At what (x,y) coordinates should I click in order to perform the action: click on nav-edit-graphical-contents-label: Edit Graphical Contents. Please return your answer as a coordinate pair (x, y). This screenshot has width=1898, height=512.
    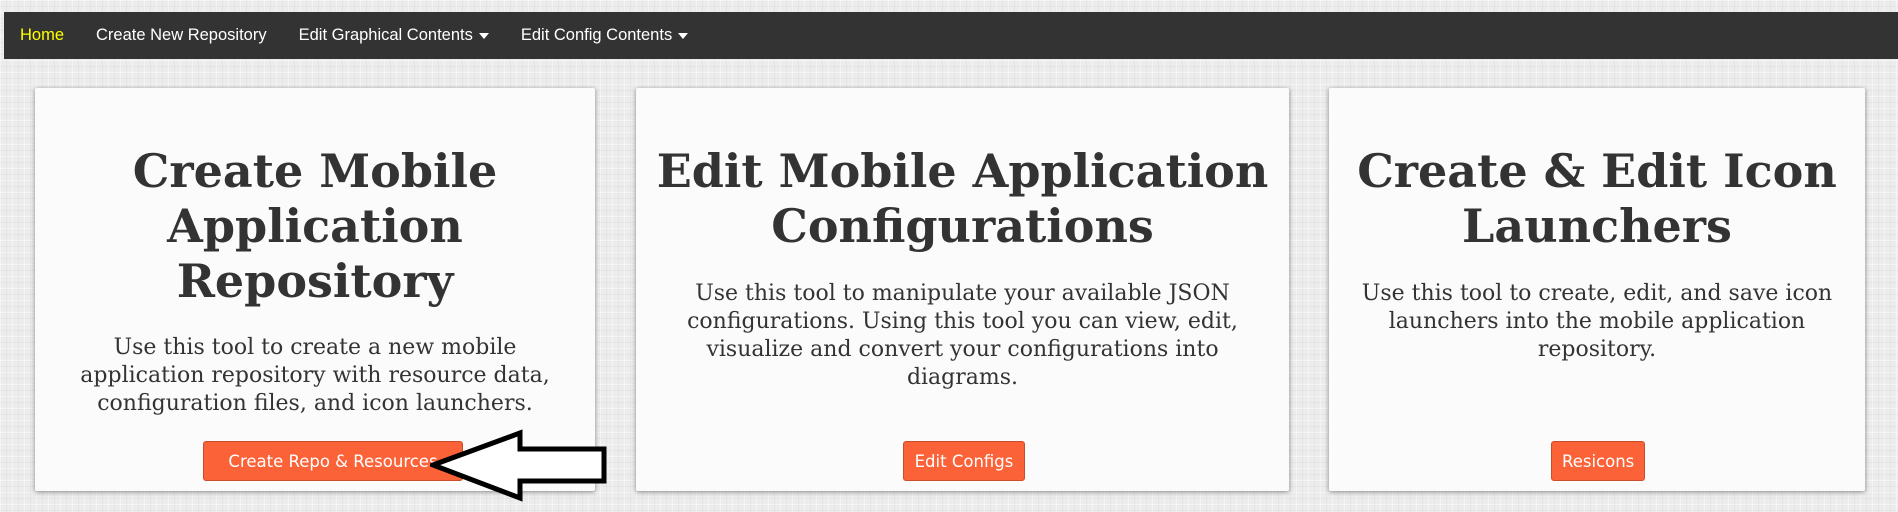
    Looking at the image, I should click on (385, 35).